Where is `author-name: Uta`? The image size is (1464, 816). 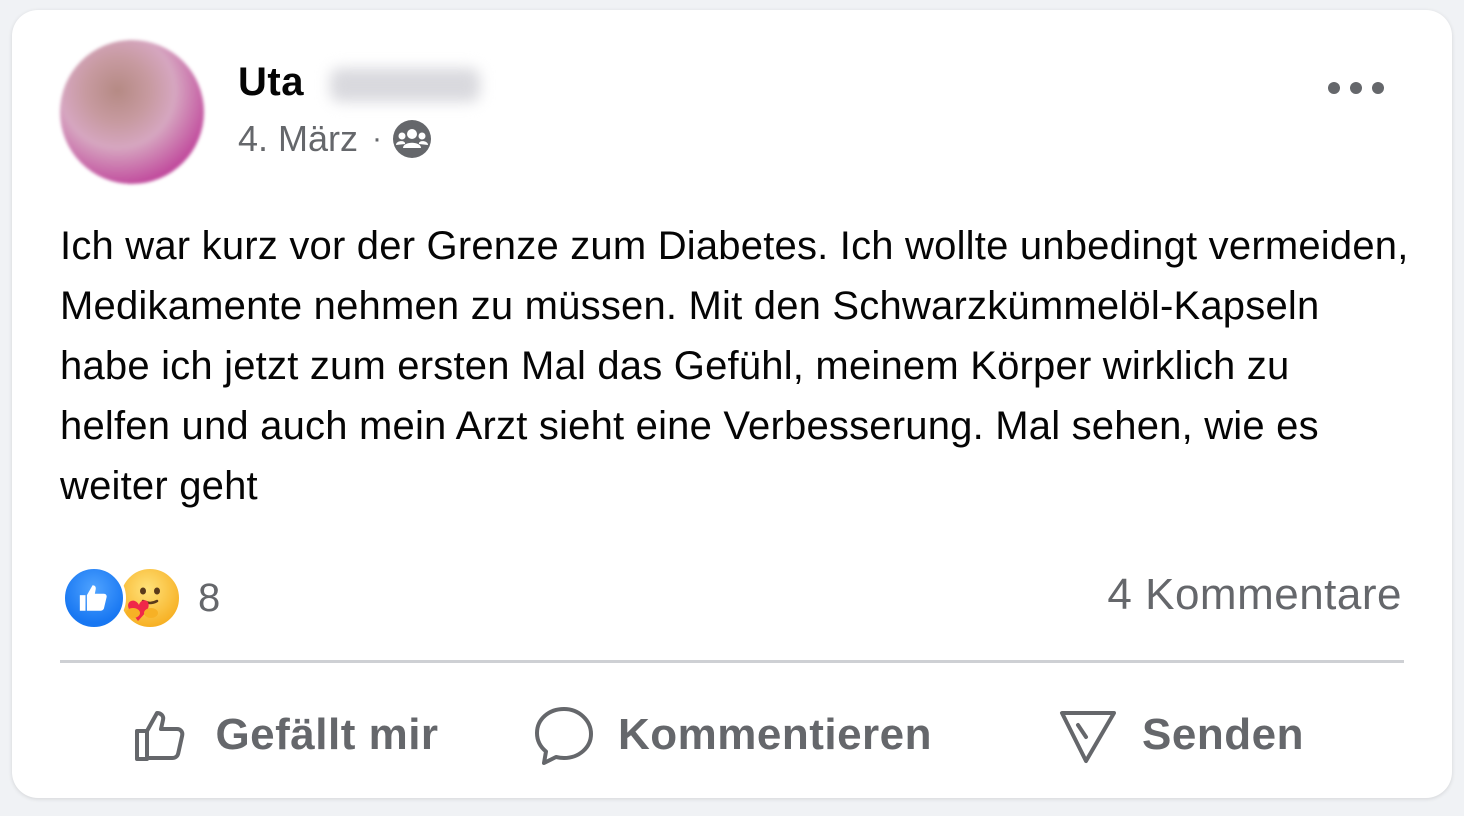
author-name: Uta is located at coordinates (271, 82).